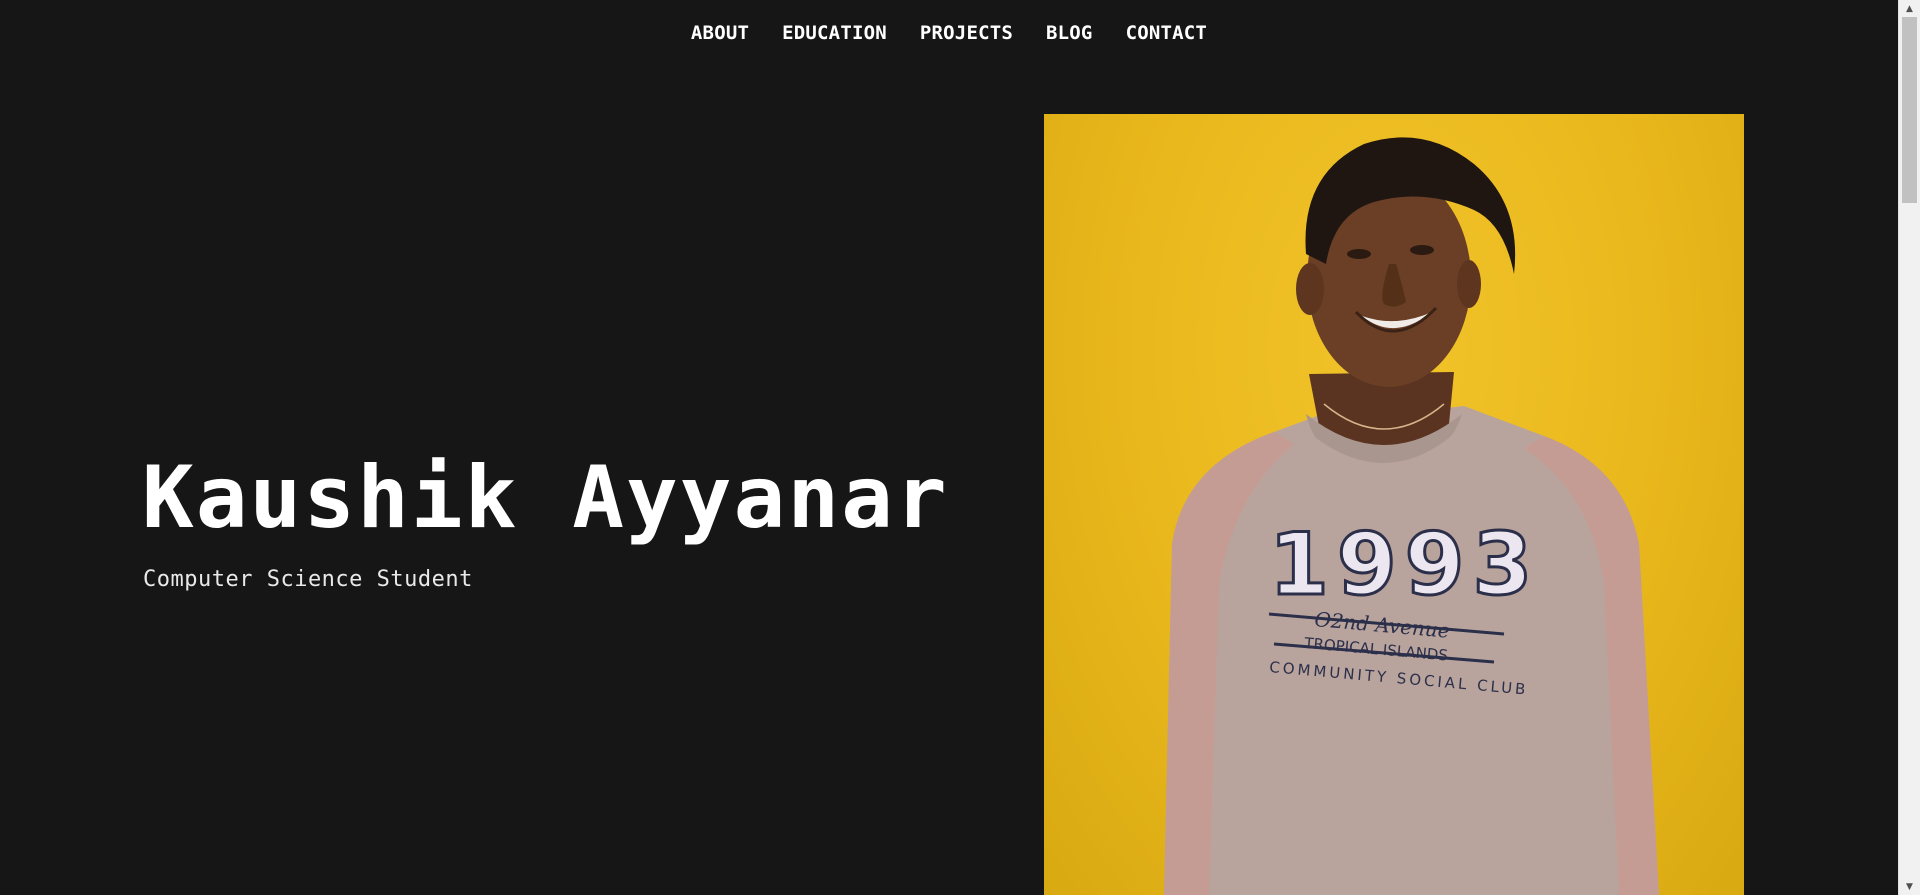  What do you see at coordinates (1909, 8) in the screenshot?
I see `scroll-up-arrow-icon: ▲` at bounding box center [1909, 8].